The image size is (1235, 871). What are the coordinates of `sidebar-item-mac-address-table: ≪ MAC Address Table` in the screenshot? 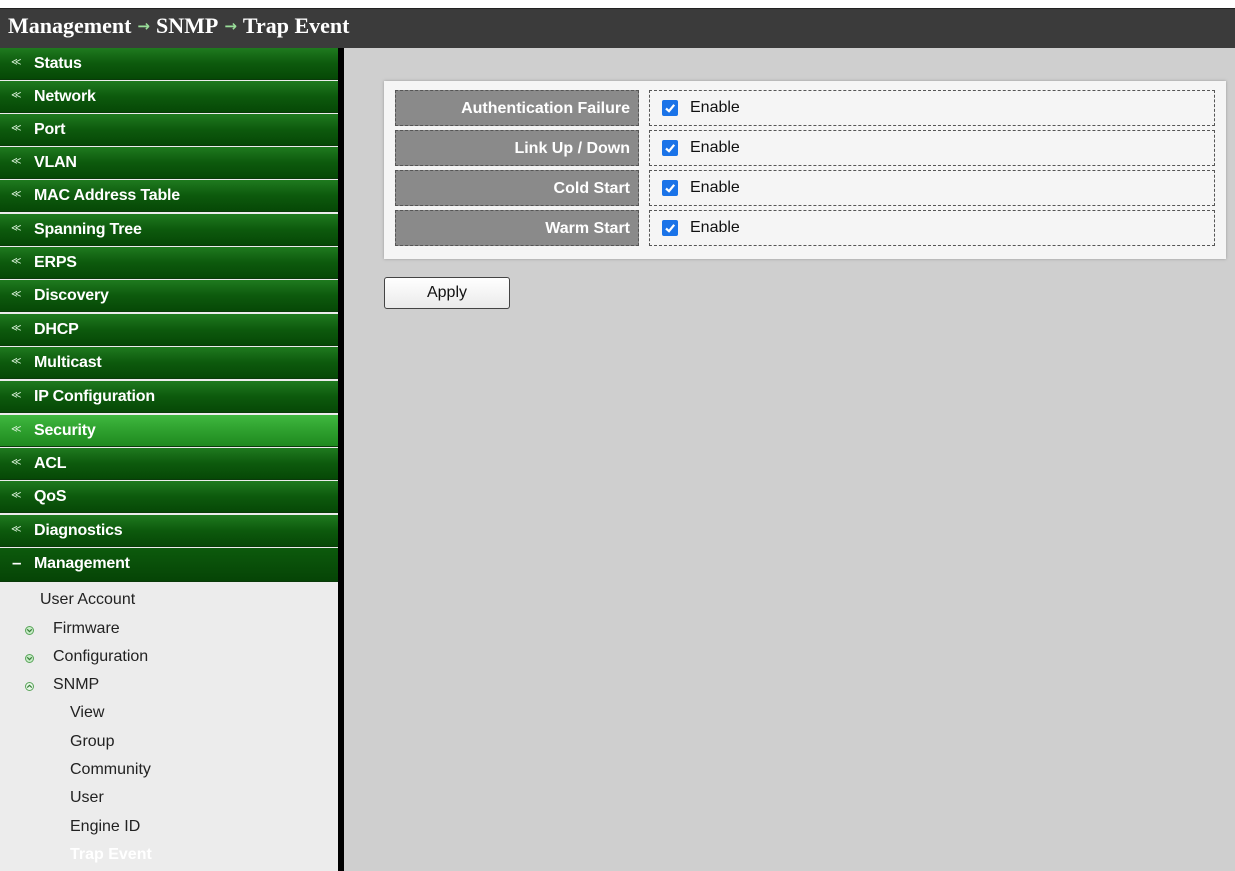 It's located at (169, 196).